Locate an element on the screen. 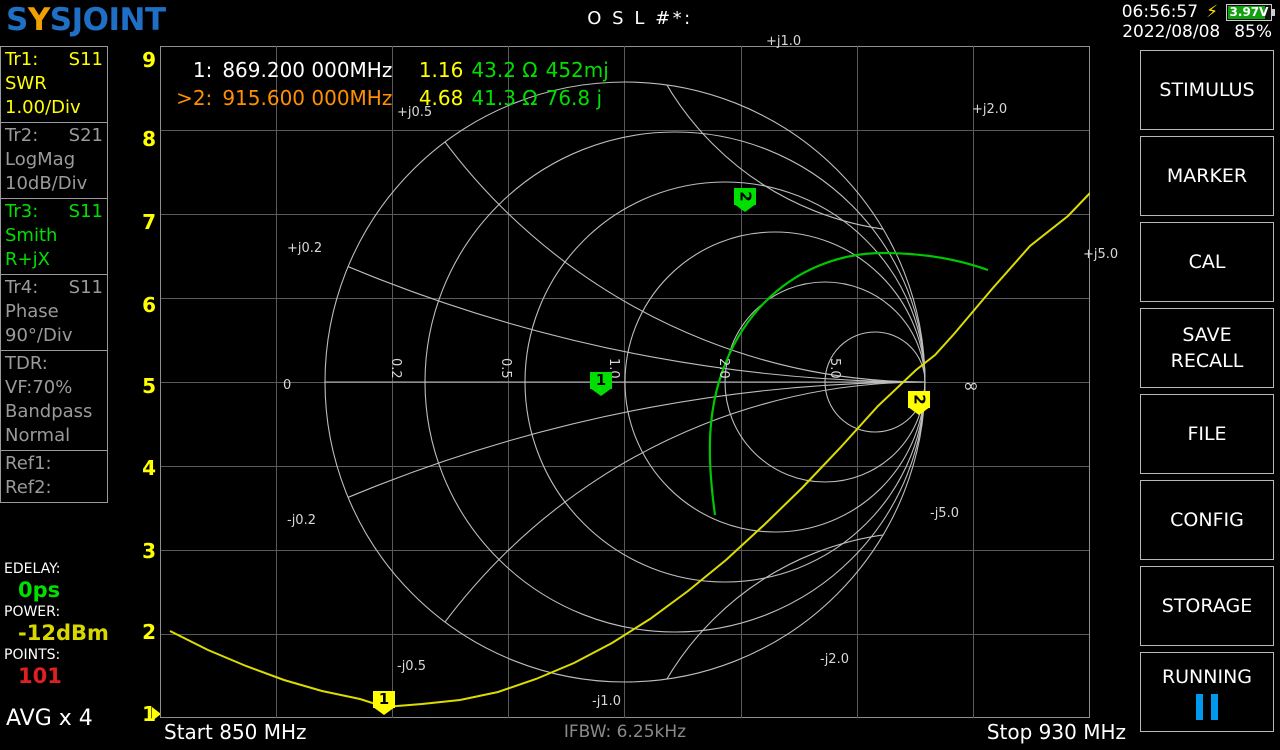 This screenshot has width=1280, height=750. marker-2-frequency: 915.600 000MHz is located at coordinates (307, 98).